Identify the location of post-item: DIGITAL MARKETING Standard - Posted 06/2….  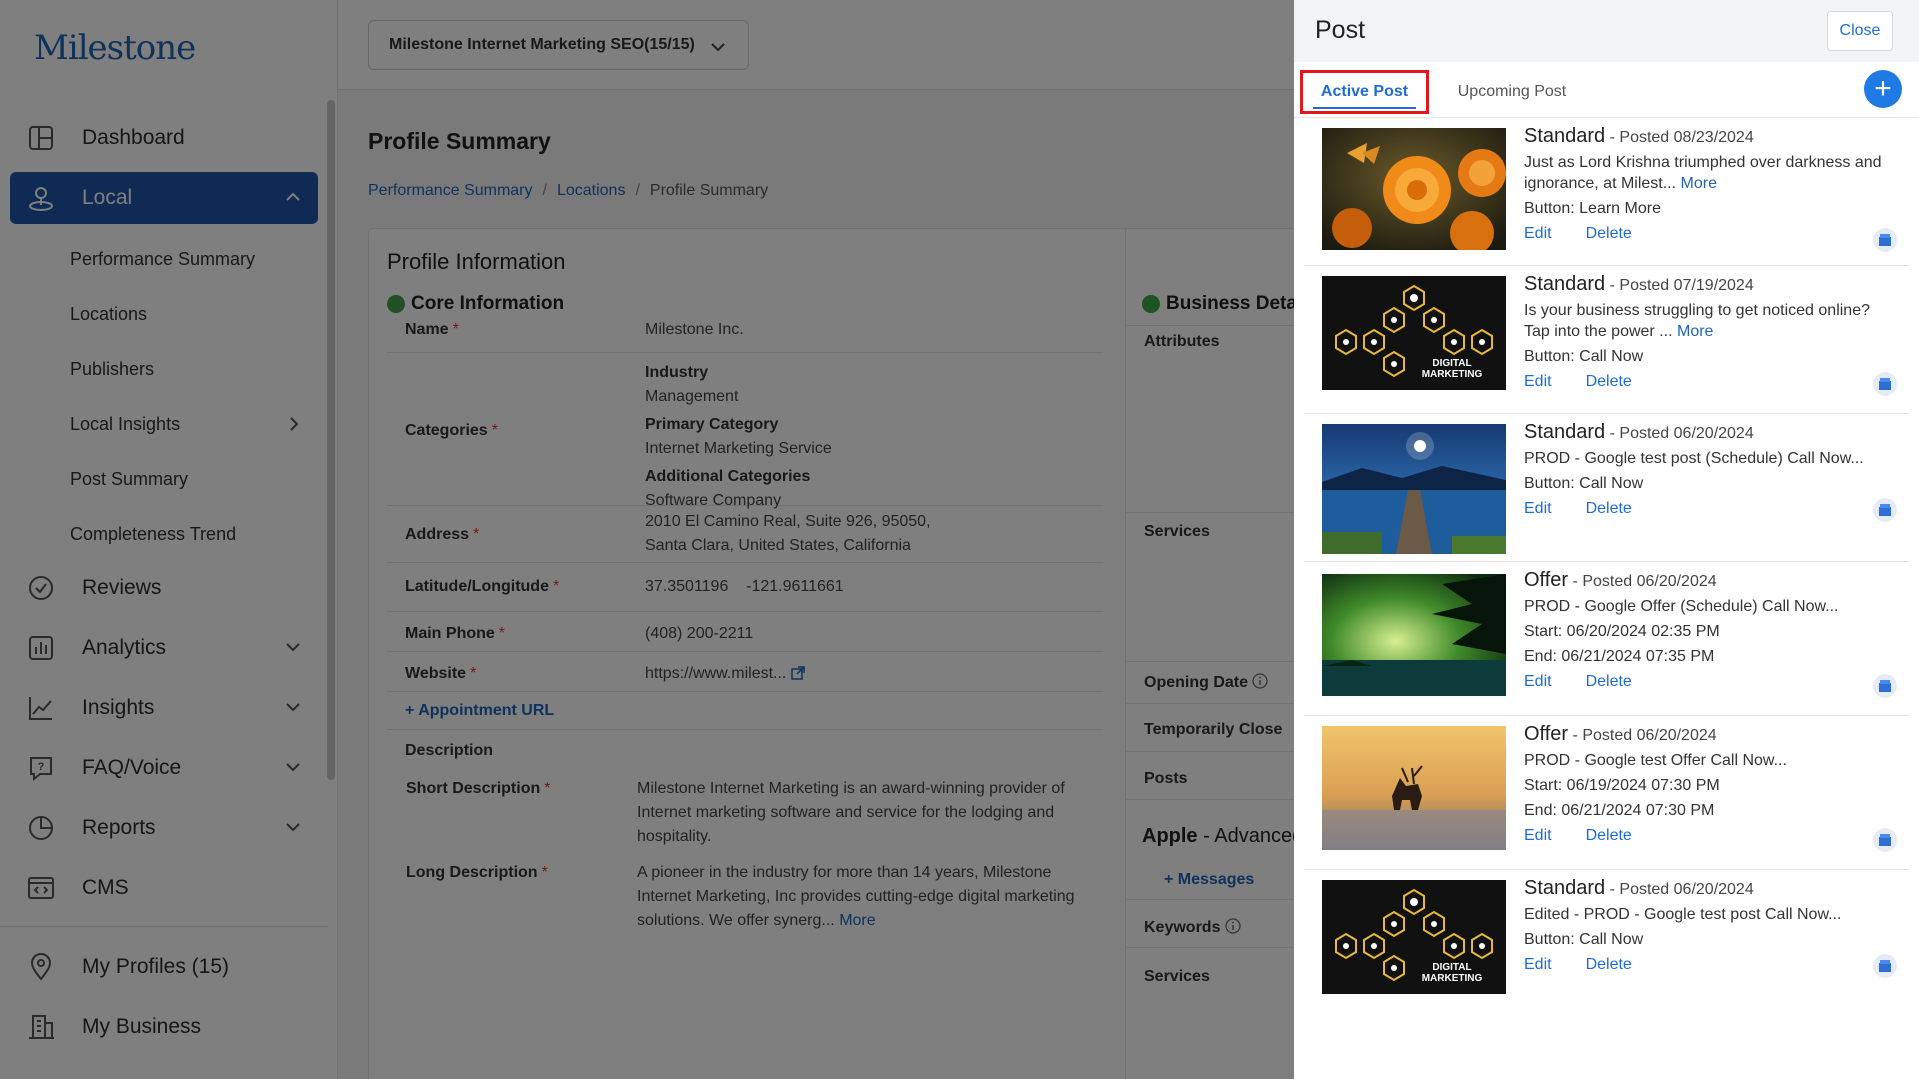
(1606, 935).